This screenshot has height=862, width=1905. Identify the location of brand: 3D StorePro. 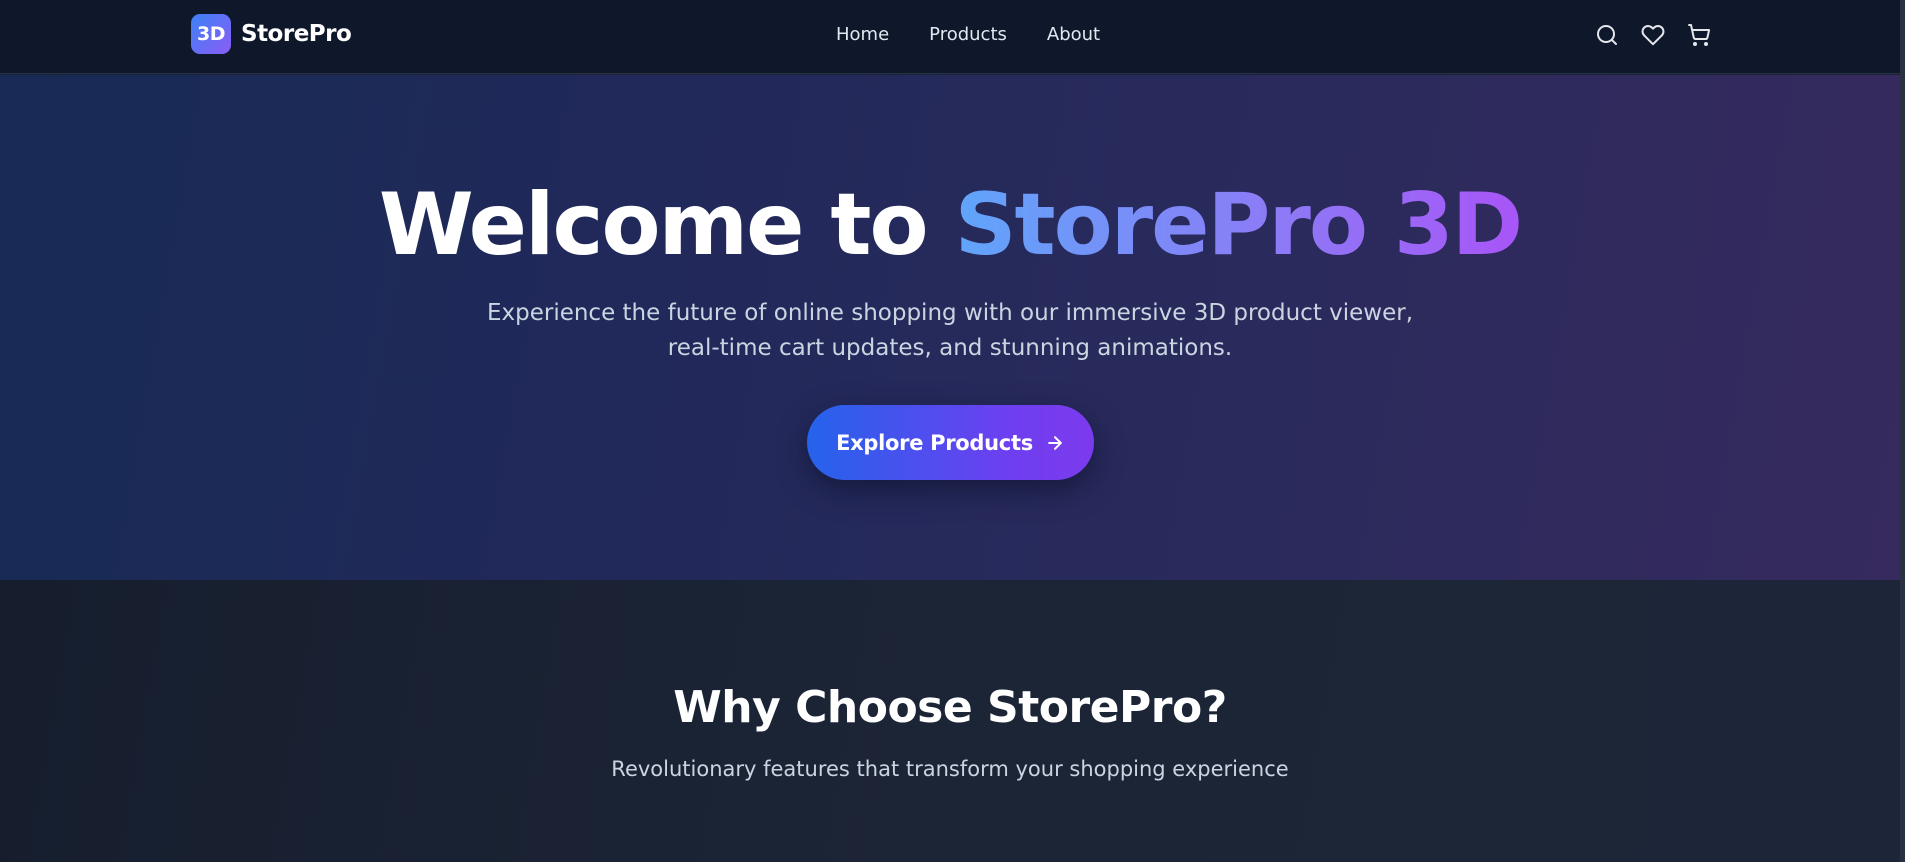
(271, 34).